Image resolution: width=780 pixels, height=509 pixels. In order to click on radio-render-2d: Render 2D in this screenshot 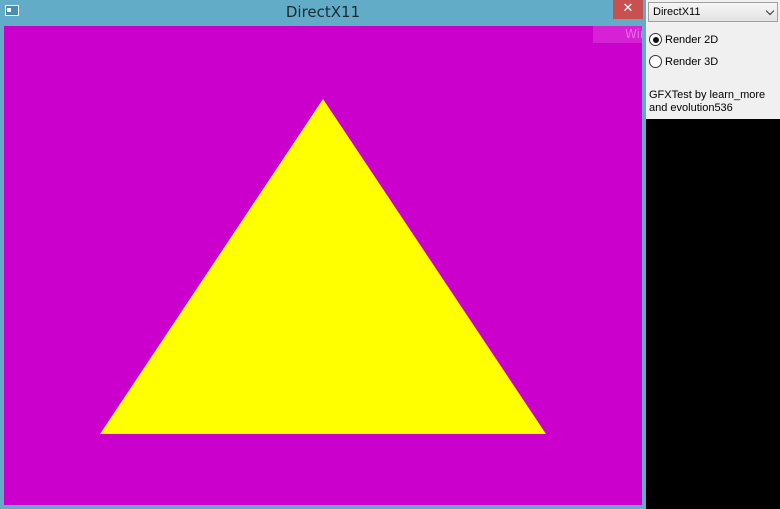, I will do `click(713, 40)`.